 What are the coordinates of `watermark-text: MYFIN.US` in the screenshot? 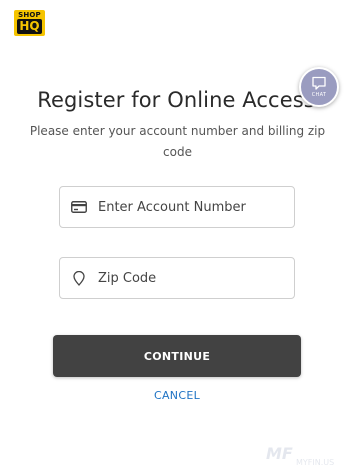 It's located at (315, 462).